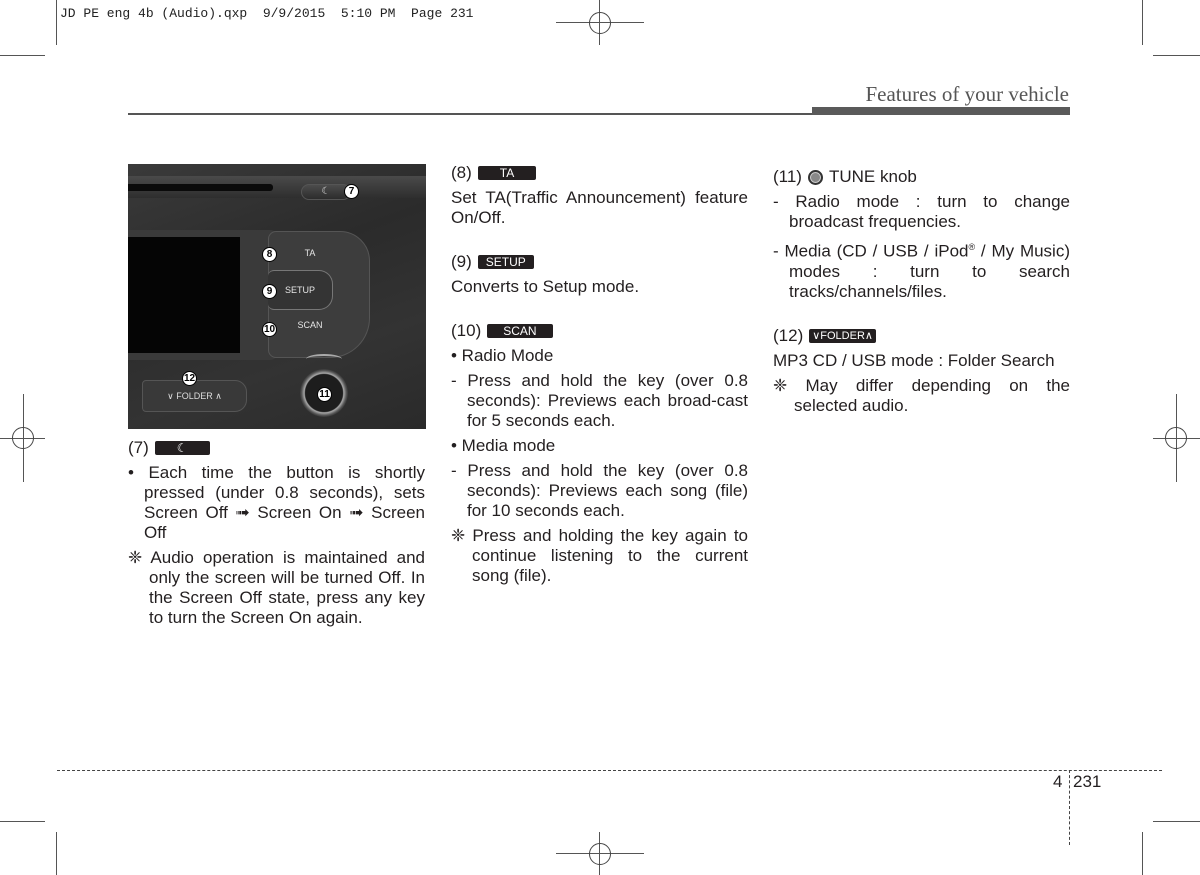 This screenshot has height=875, width=1200. Describe the element at coordinates (872, 176) in the screenshot. I see `item-11-title: TUNE knob` at that location.